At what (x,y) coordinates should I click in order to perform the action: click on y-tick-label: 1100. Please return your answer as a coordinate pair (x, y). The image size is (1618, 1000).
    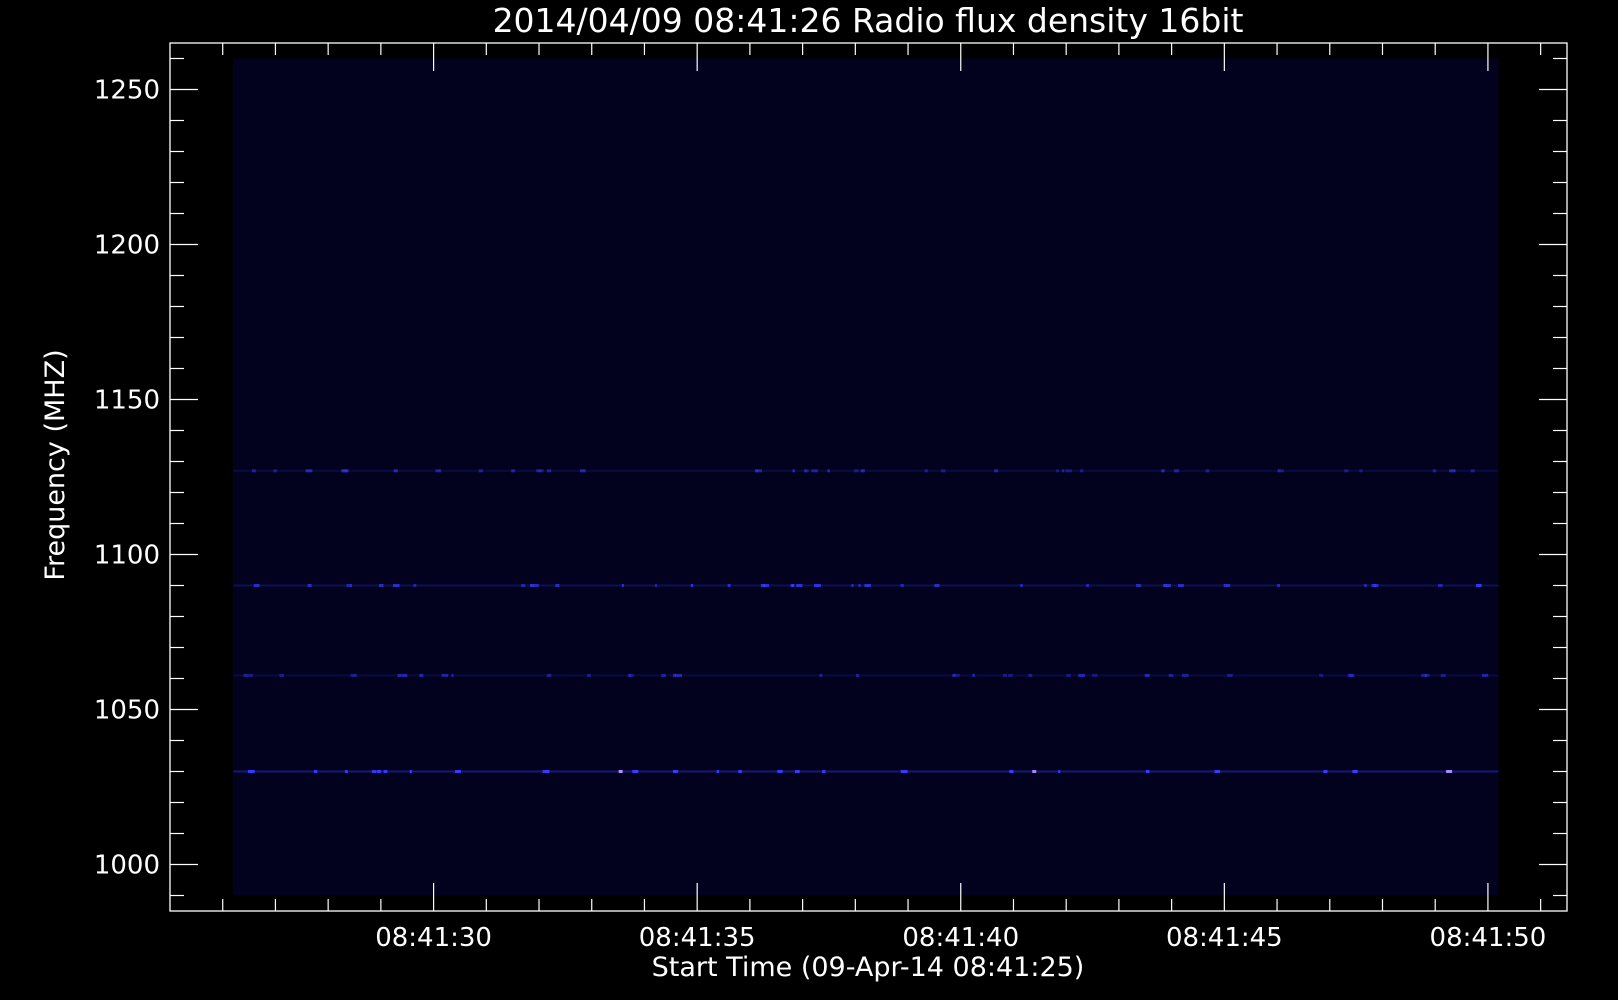
    Looking at the image, I should click on (127, 556).